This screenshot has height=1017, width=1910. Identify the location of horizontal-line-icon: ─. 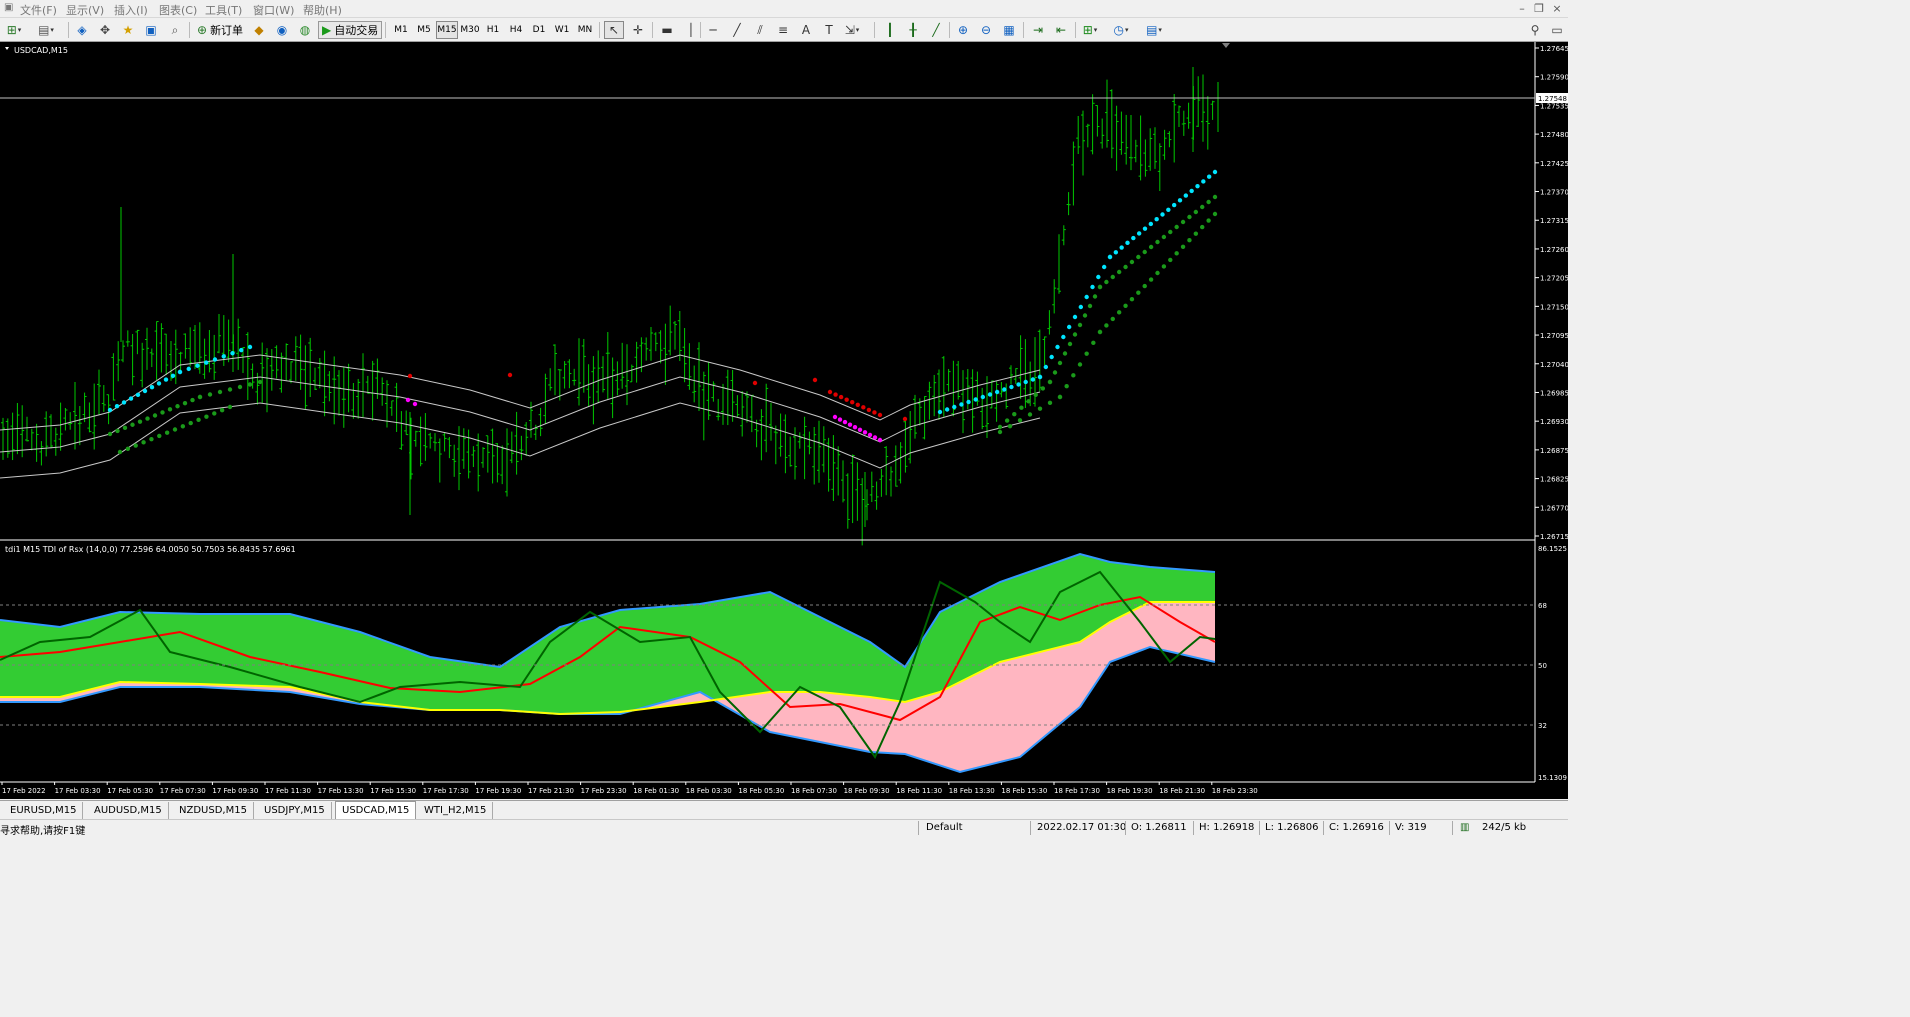
(713, 30).